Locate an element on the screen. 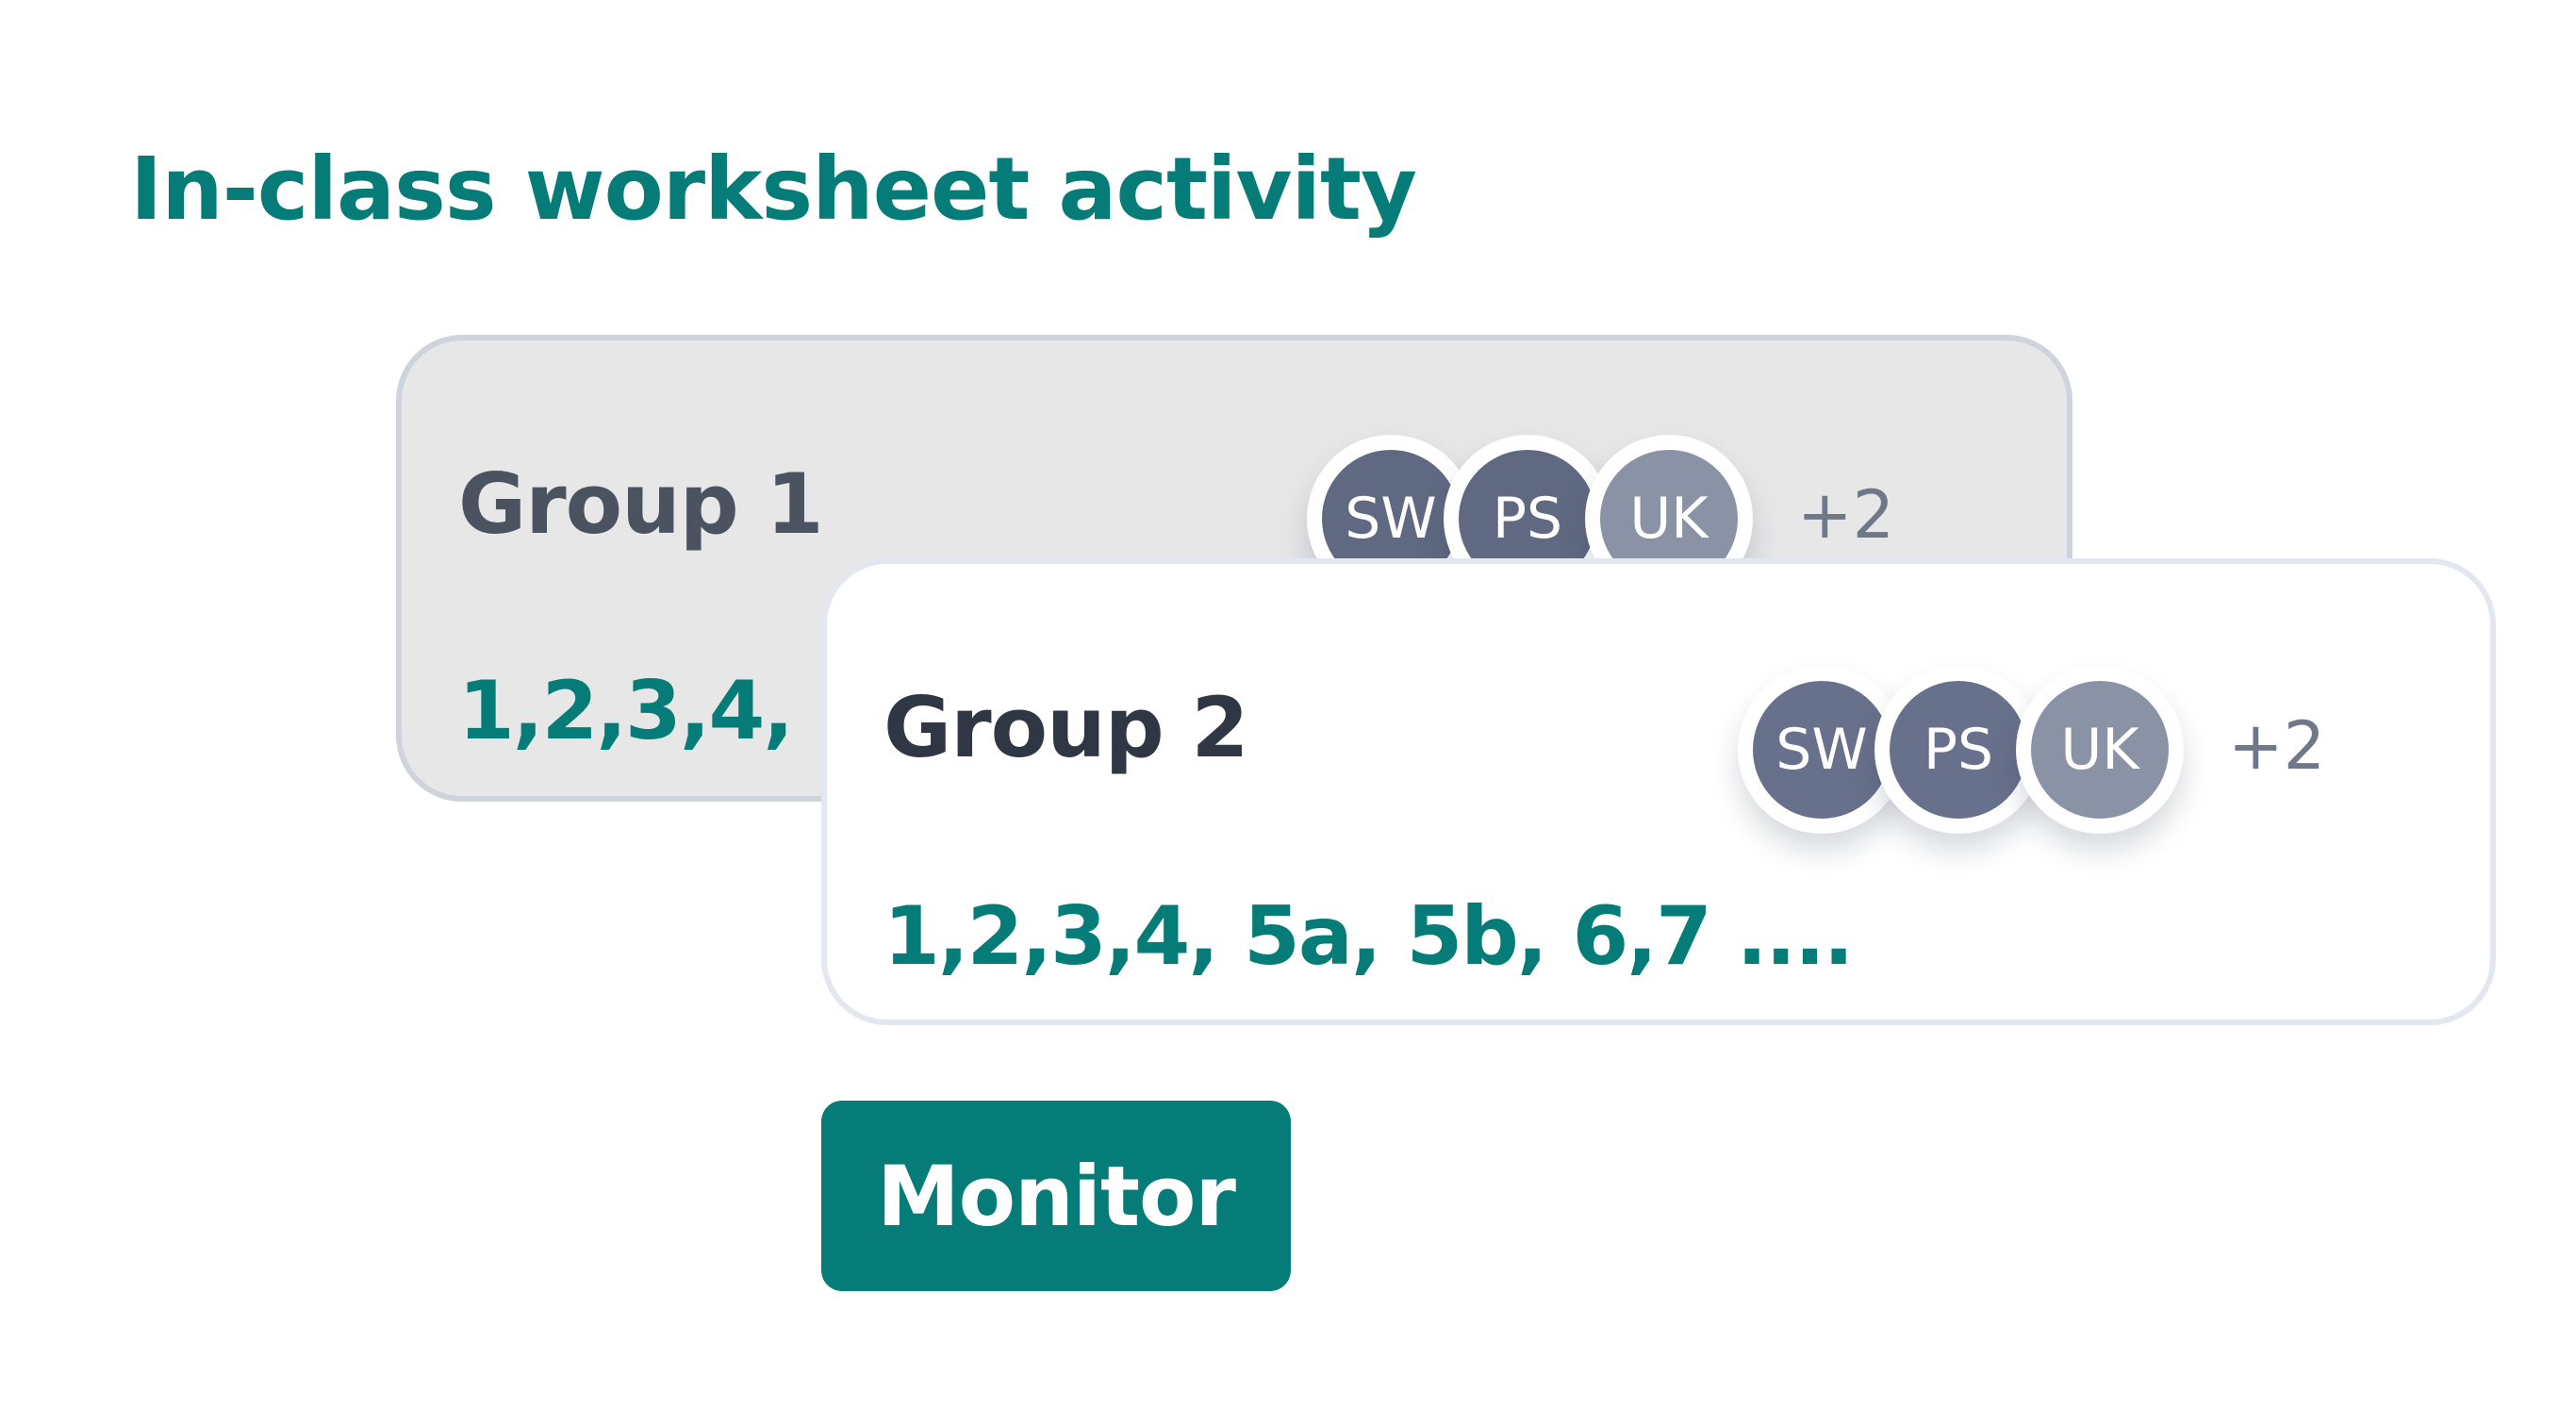  page-title: In-class worksheet activity is located at coordinates (773, 190).